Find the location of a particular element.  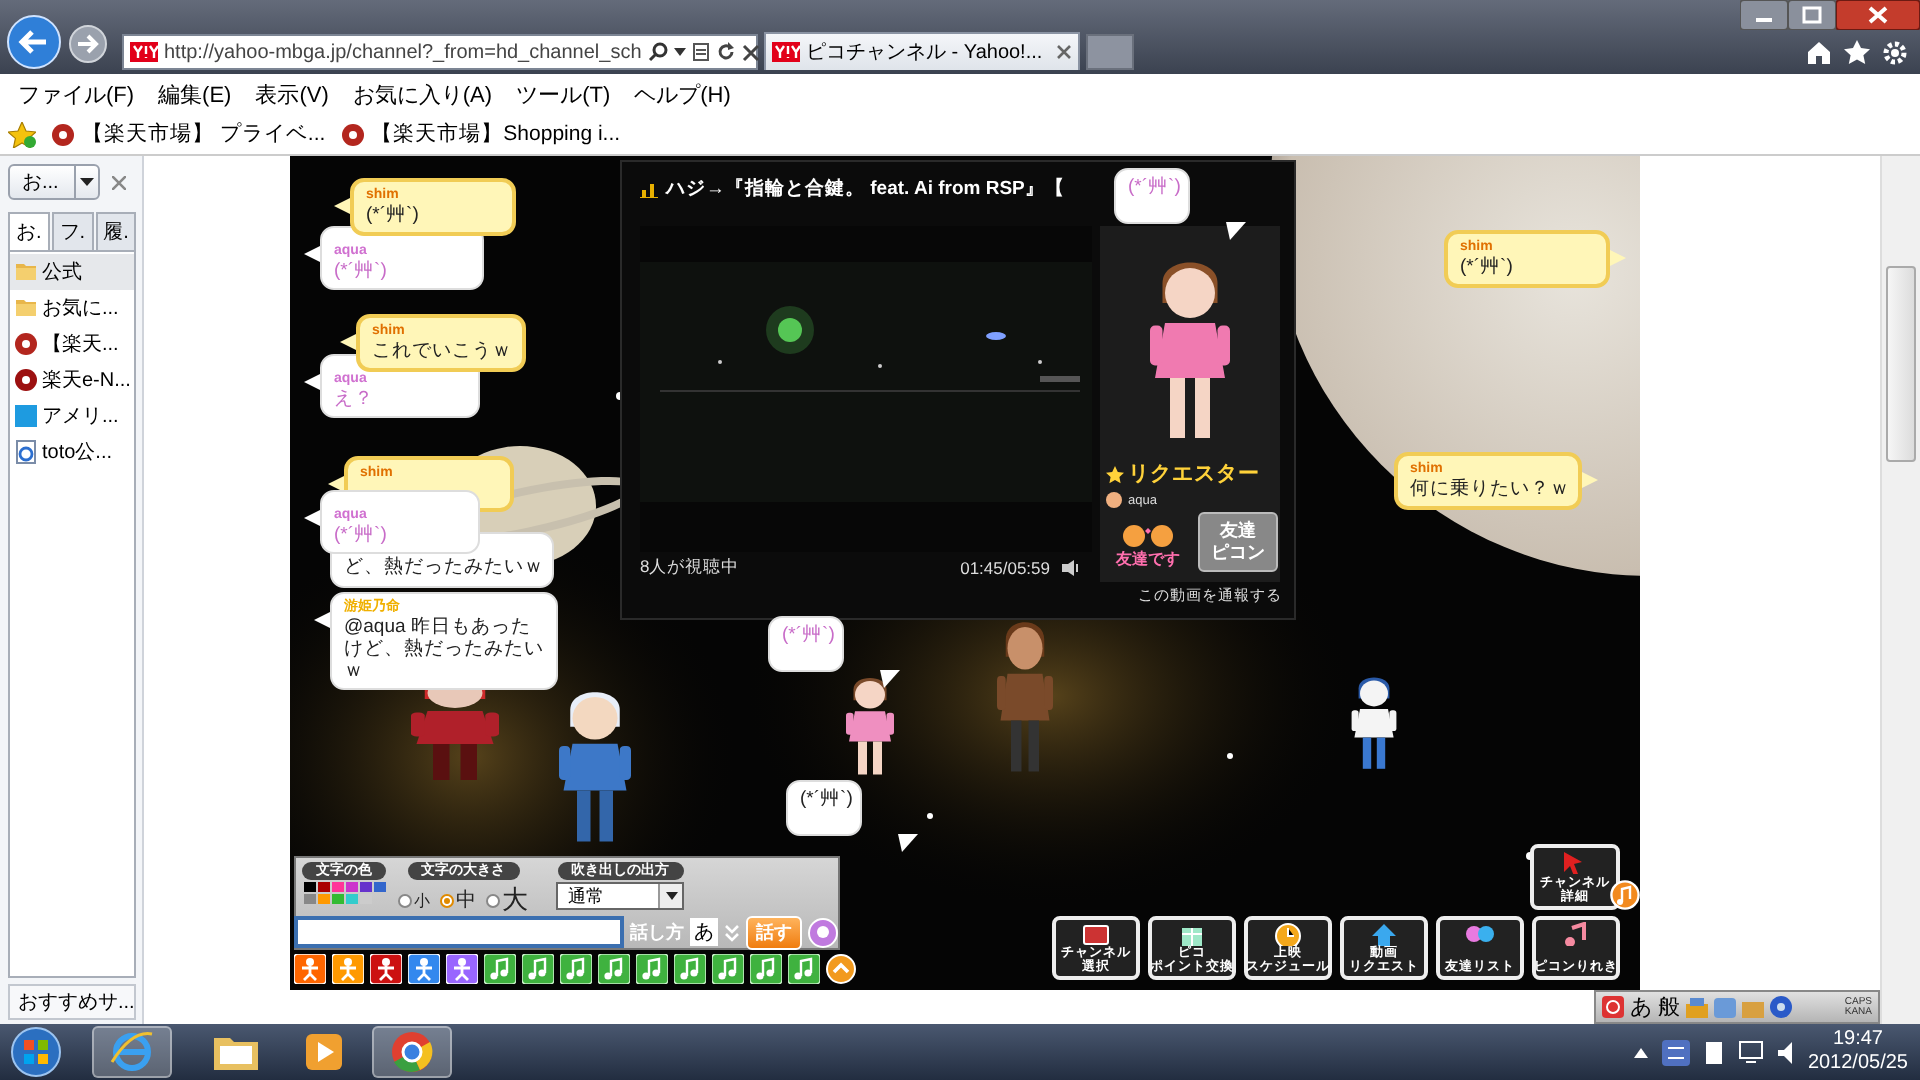

clock-time: 19:47 is located at coordinates (1857, 1040).